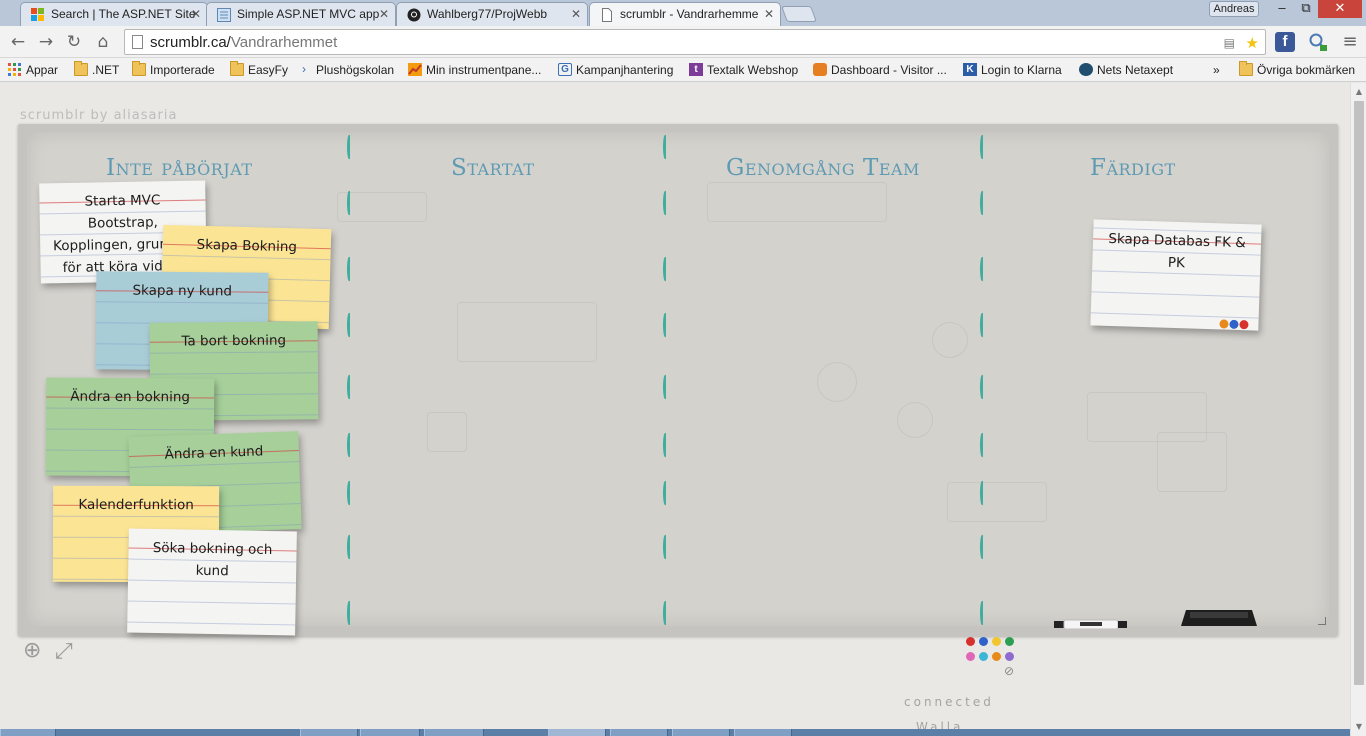 The image size is (1366, 736). I want to click on eraser-tool-icon: ⊘, so click(1009, 671).